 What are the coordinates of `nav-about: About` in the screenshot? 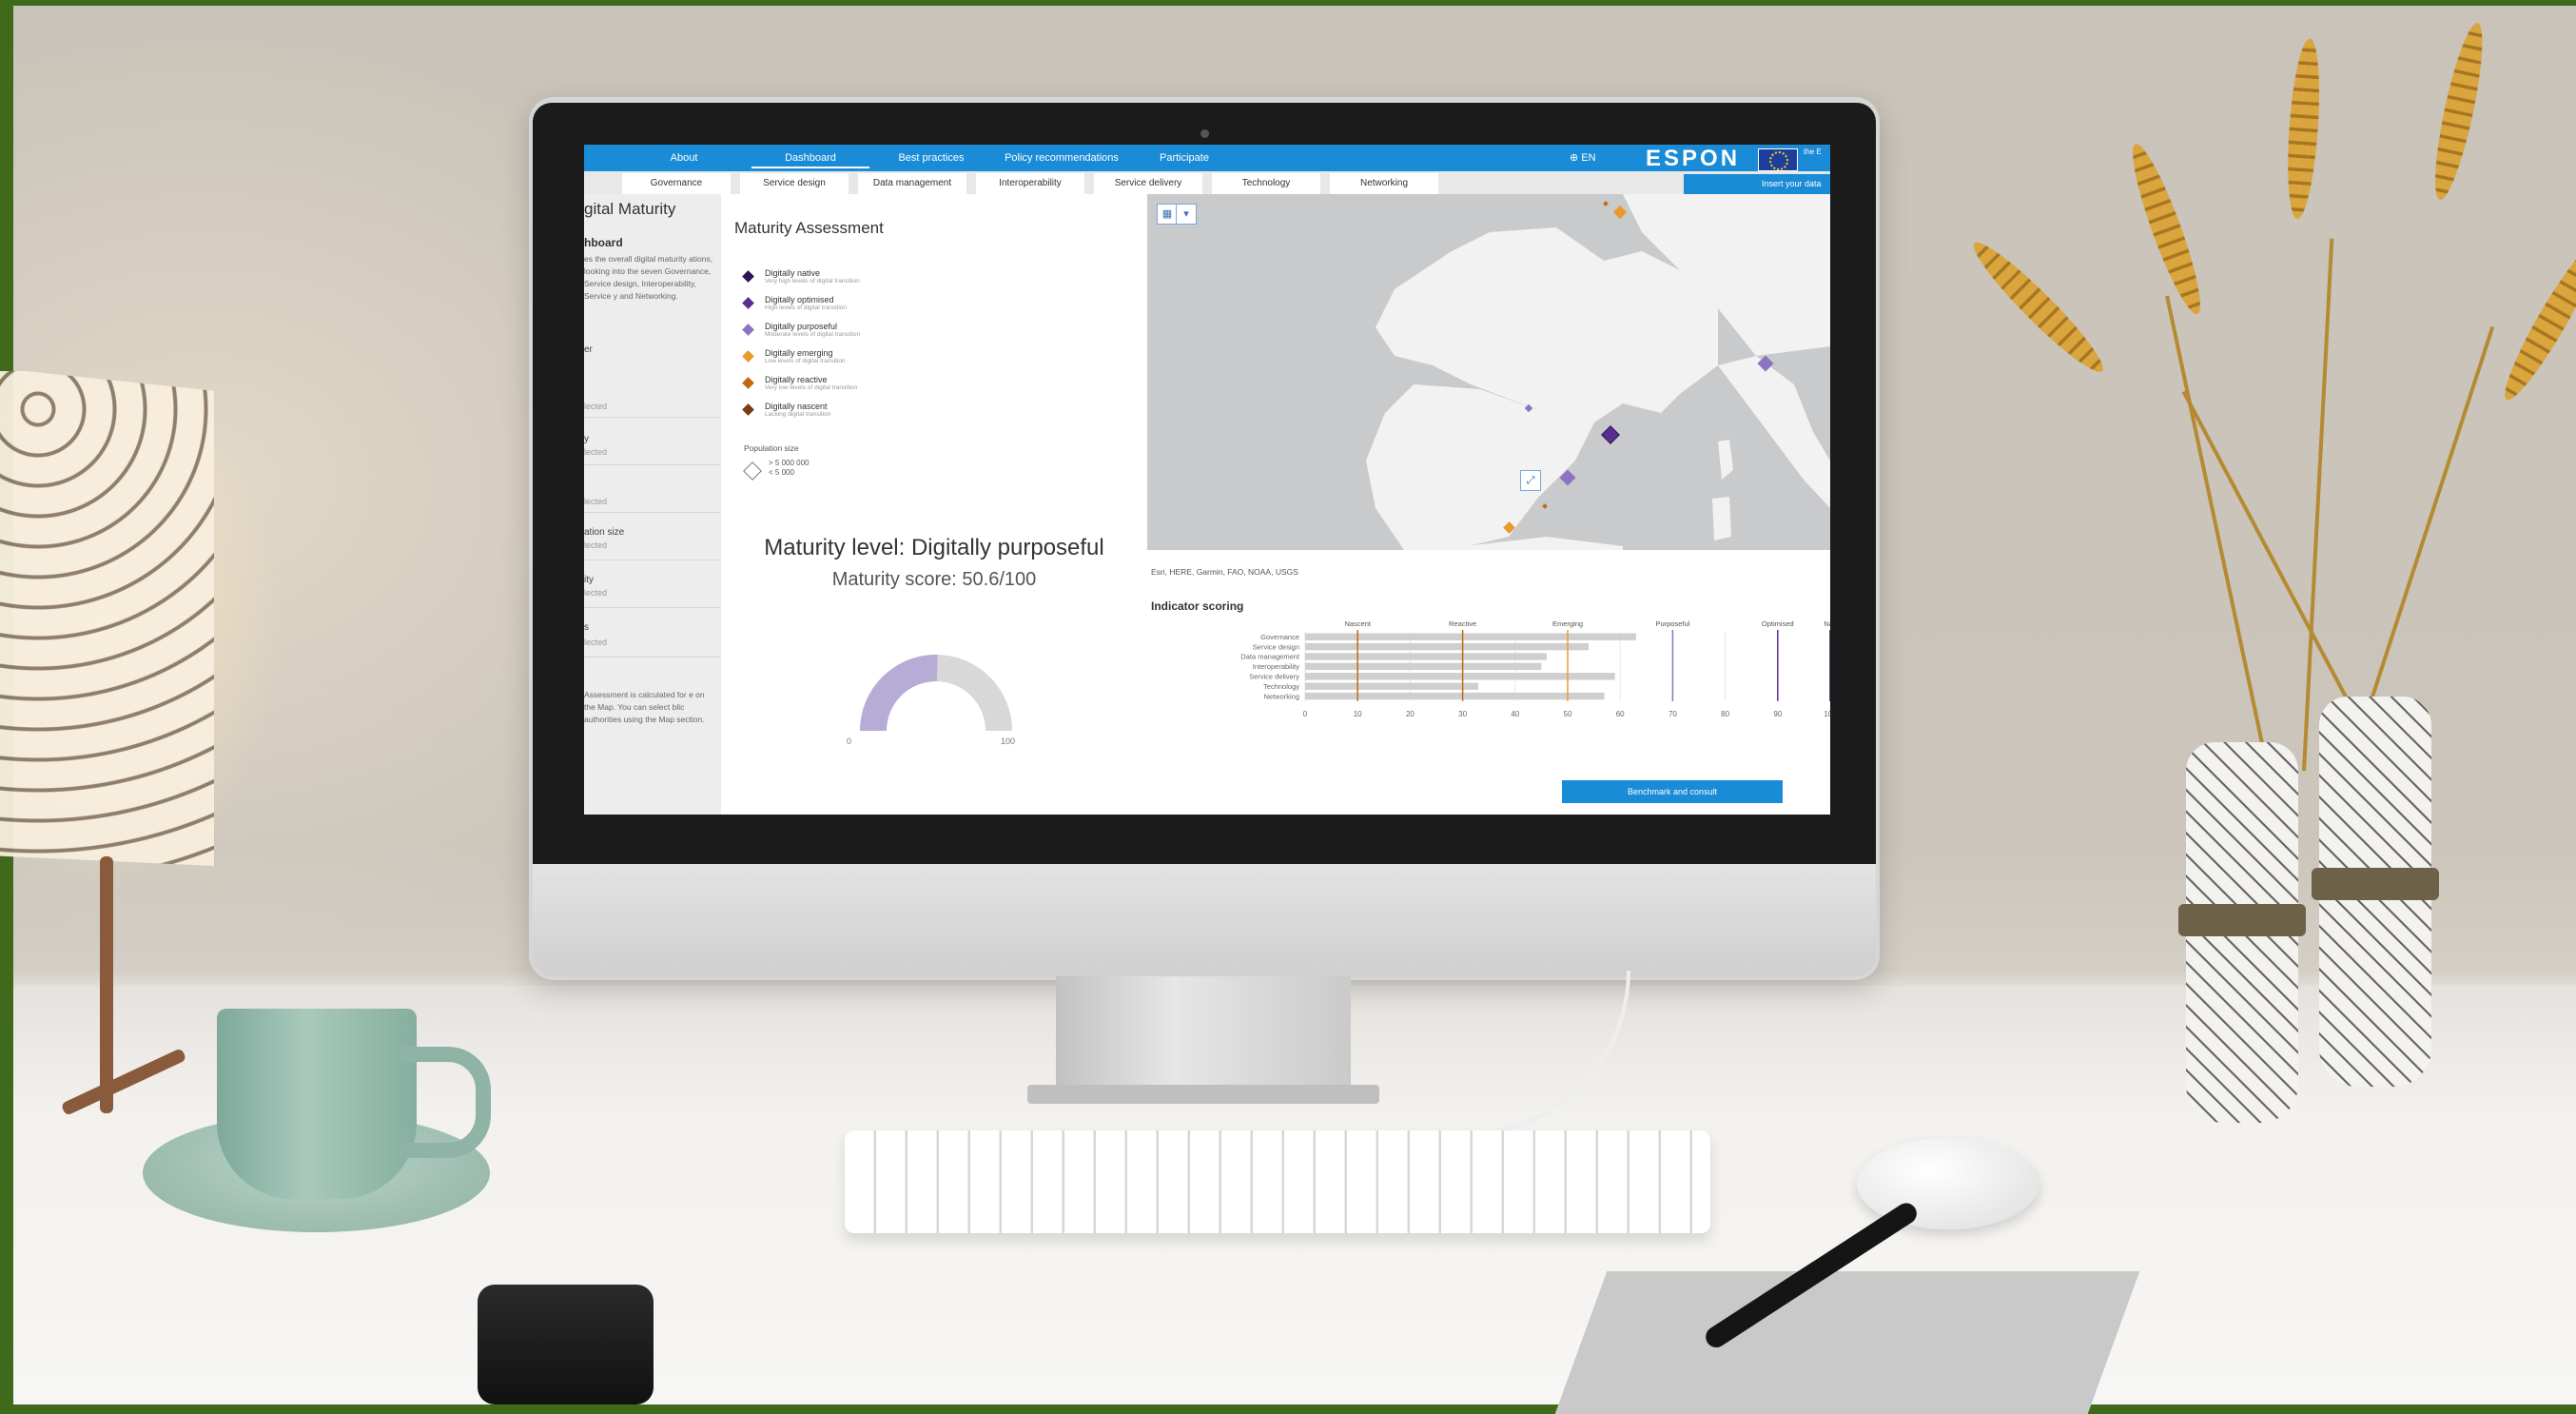 It's located at (684, 158).